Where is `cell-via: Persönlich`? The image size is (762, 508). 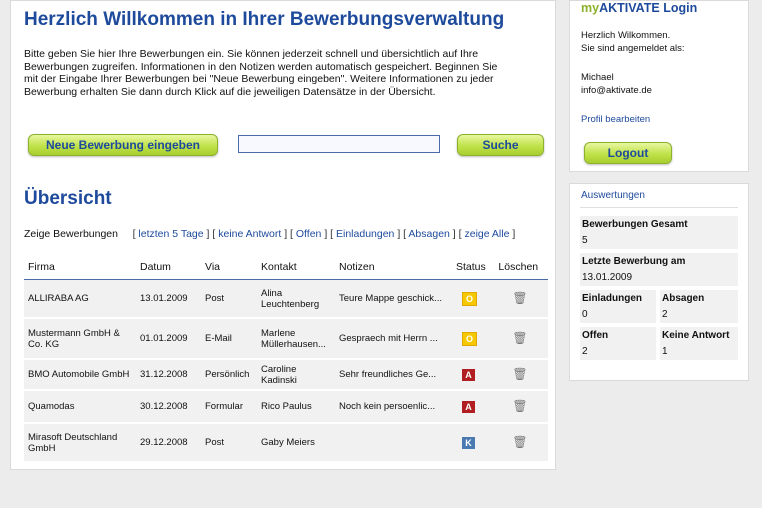
cell-via: Persönlich is located at coordinates (229, 375).